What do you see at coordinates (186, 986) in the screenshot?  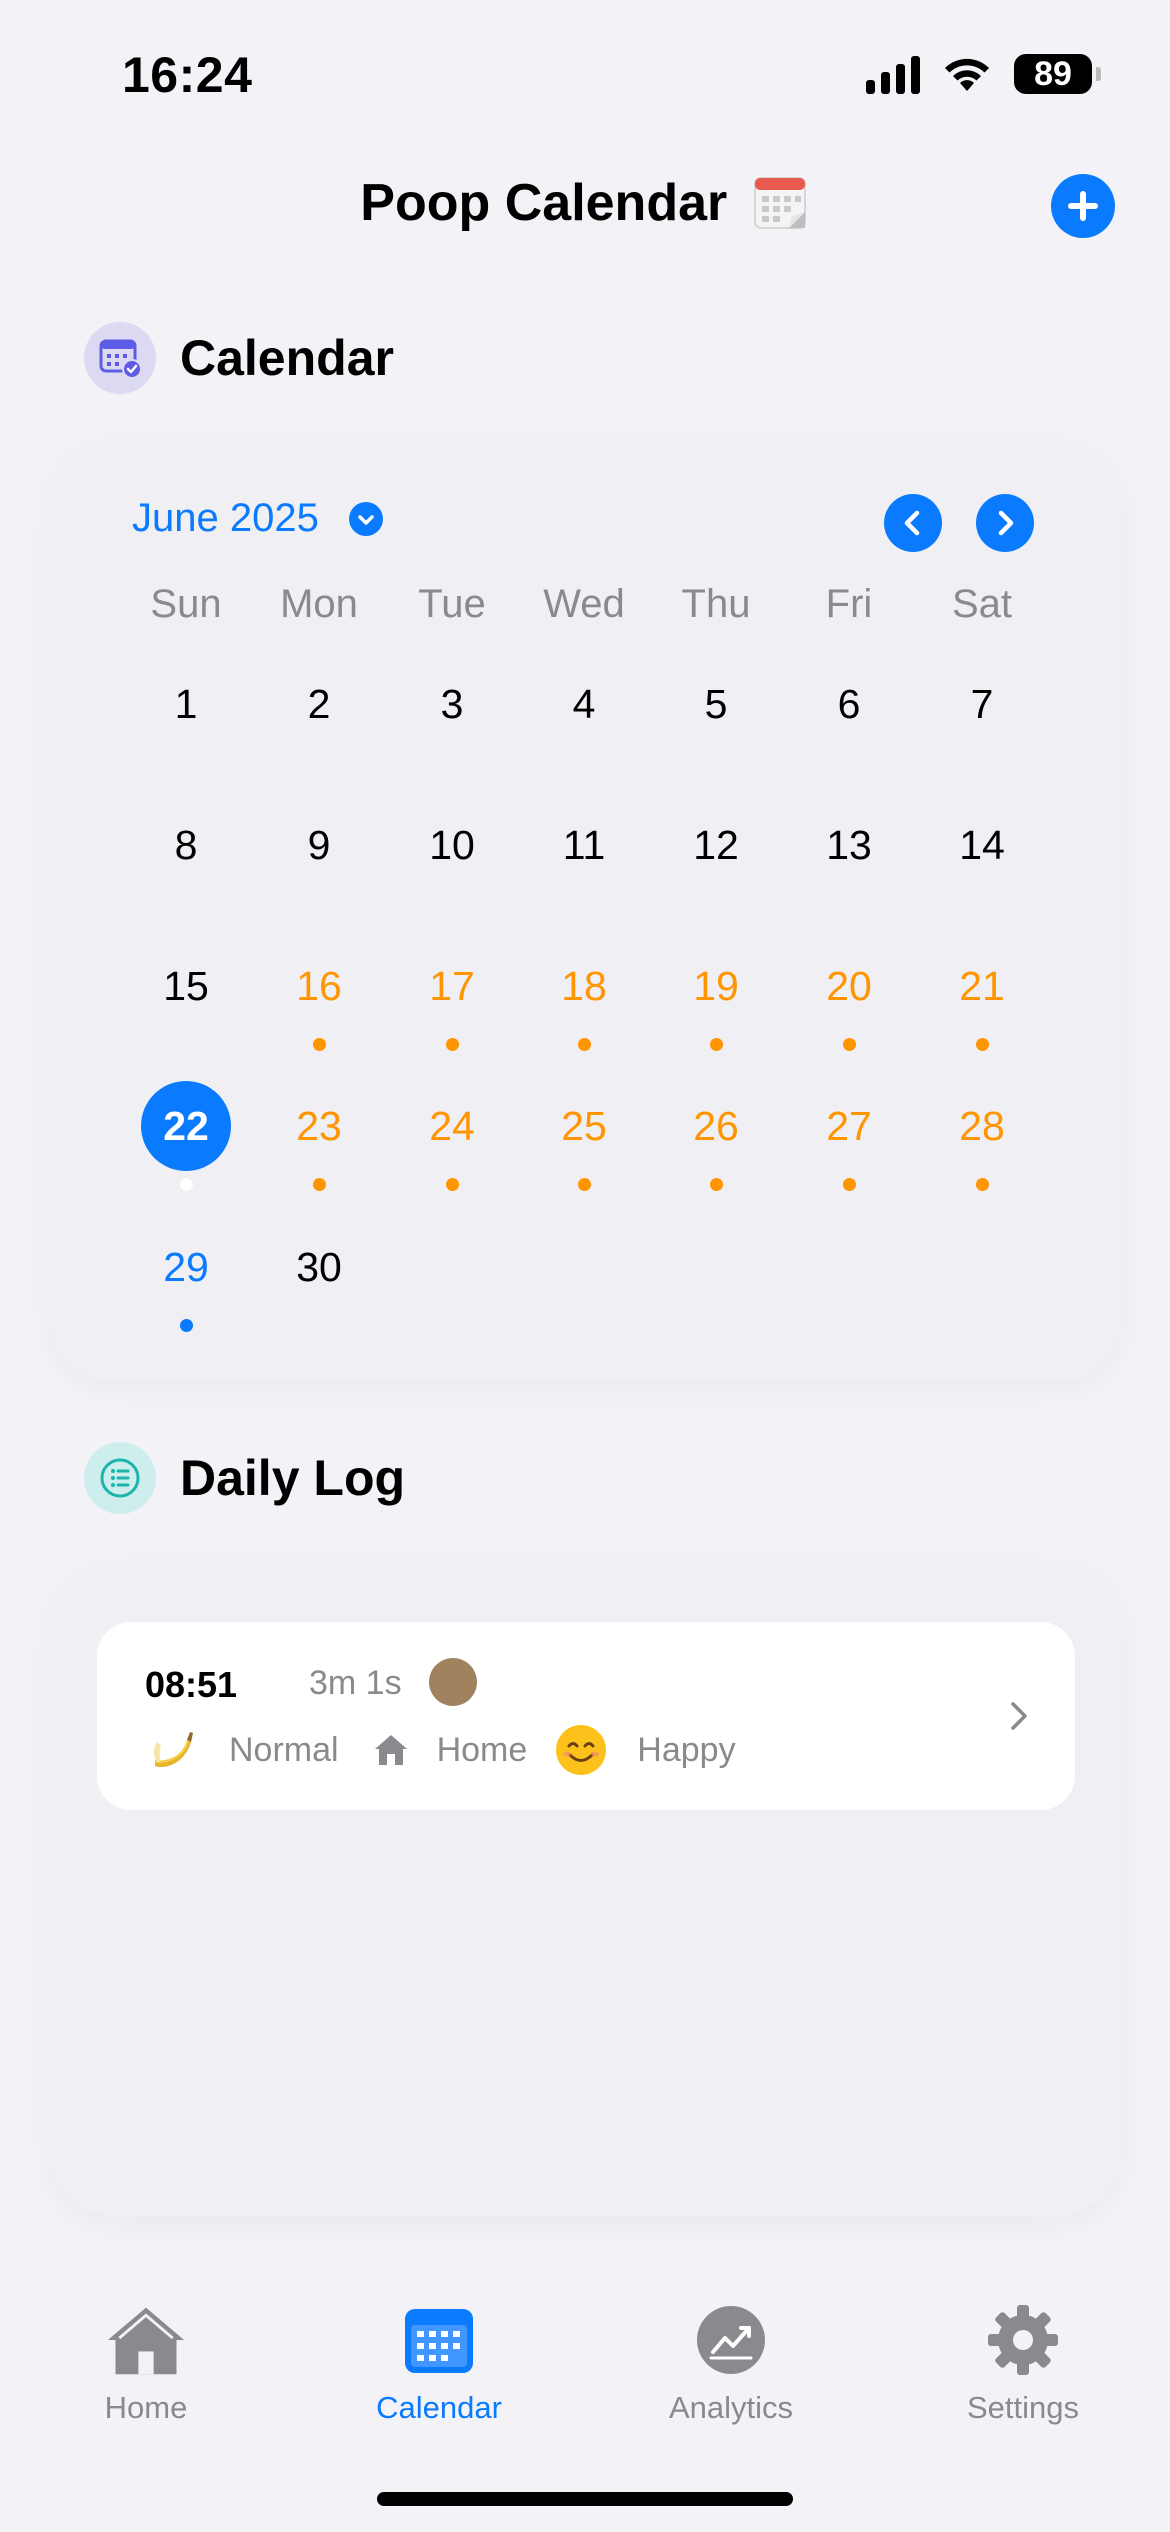 I see `calendar-day: 15` at bounding box center [186, 986].